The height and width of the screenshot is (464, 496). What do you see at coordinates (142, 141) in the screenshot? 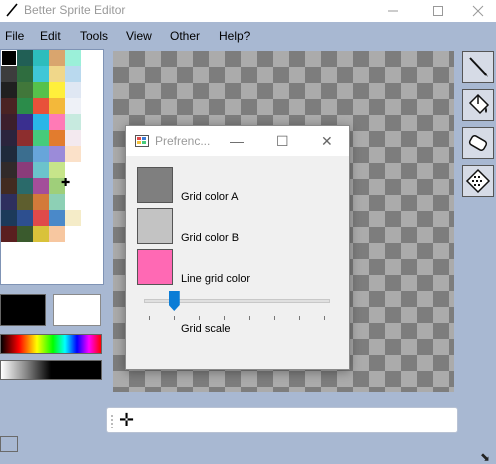
I see `dialog-app-icon` at bounding box center [142, 141].